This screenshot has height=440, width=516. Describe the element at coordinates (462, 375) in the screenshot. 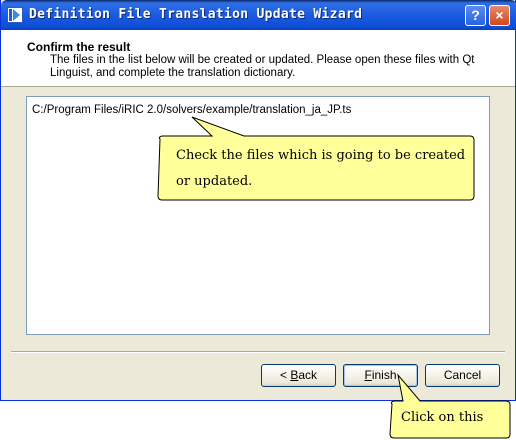

I see `cancel-button: Cancel` at that location.